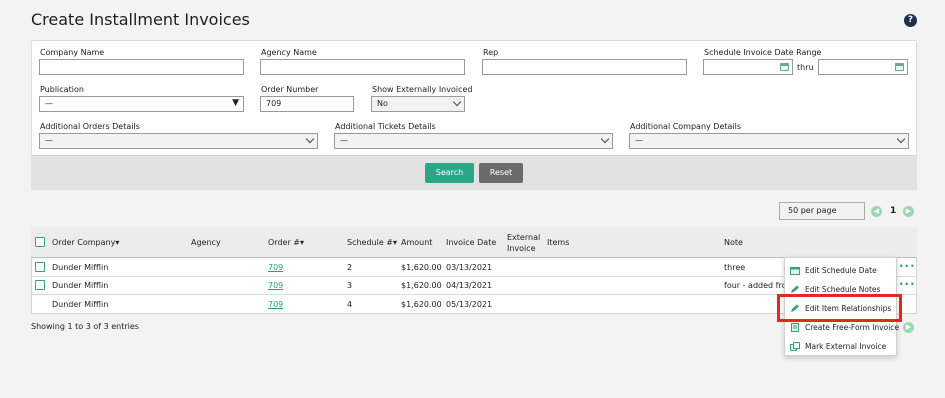 This screenshot has width=945, height=398. Describe the element at coordinates (846, 346) in the screenshot. I see `menu-item-label: Mark External Invoice` at that location.